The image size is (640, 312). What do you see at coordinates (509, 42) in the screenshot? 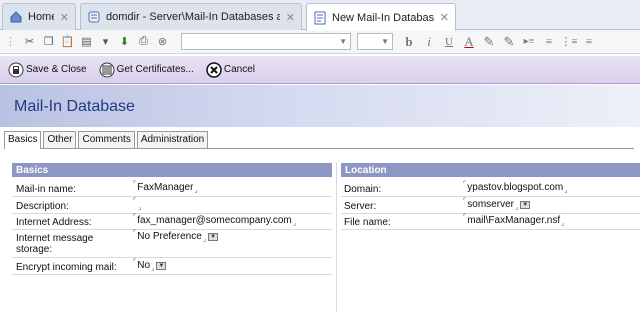
I see `highlight-menu-button: ✎` at bounding box center [509, 42].